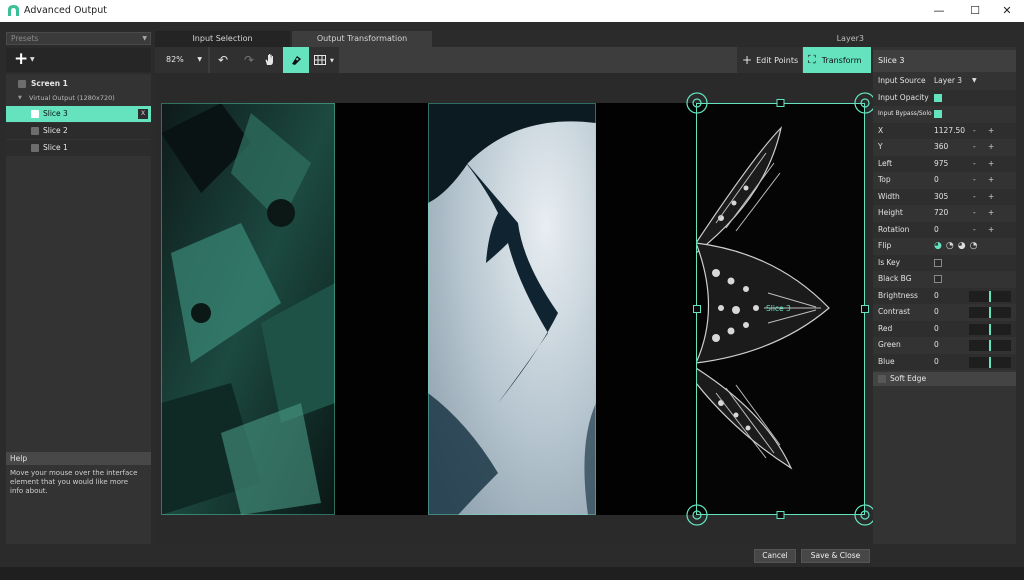 Image resolution: width=1024 pixels, height=580 pixels. Describe the element at coordinates (835, 556) in the screenshot. I see `save-close-button: Save & Close` at that location.